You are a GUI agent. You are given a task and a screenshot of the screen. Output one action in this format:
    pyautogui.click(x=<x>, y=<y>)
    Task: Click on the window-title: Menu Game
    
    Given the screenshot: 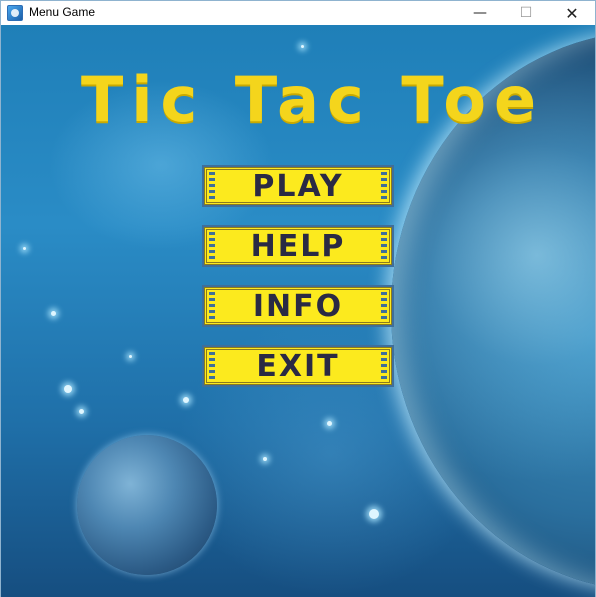 What is the action you would take?
    pyautogui.click(x=62, y=12)
    